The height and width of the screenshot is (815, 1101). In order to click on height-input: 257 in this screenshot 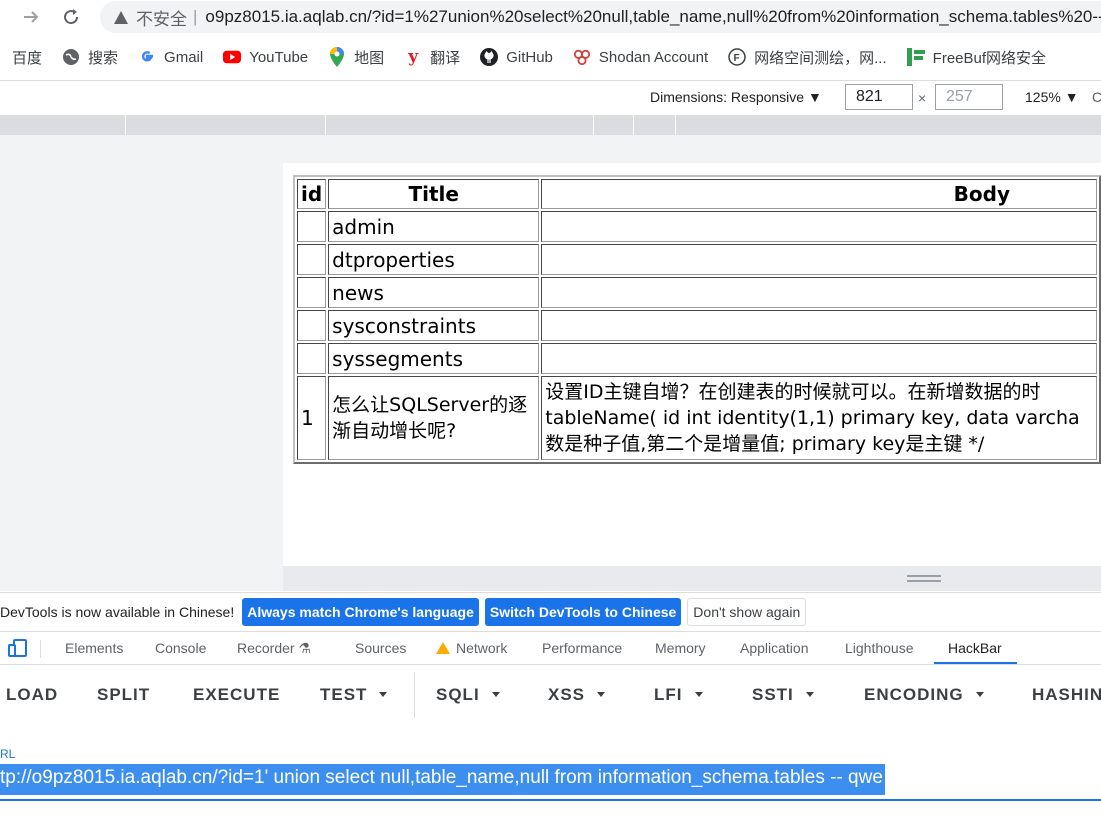, I will do `click(969, 97)`.